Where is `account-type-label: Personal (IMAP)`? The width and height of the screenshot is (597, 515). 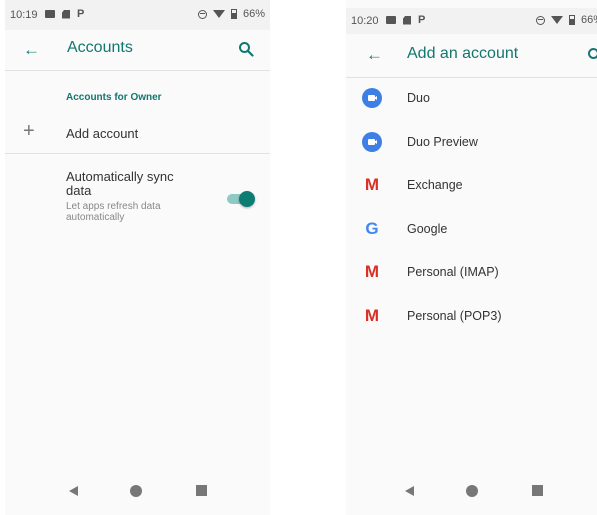
account-type-label: Personal (IMAP) is located at coordinates (453, 272).